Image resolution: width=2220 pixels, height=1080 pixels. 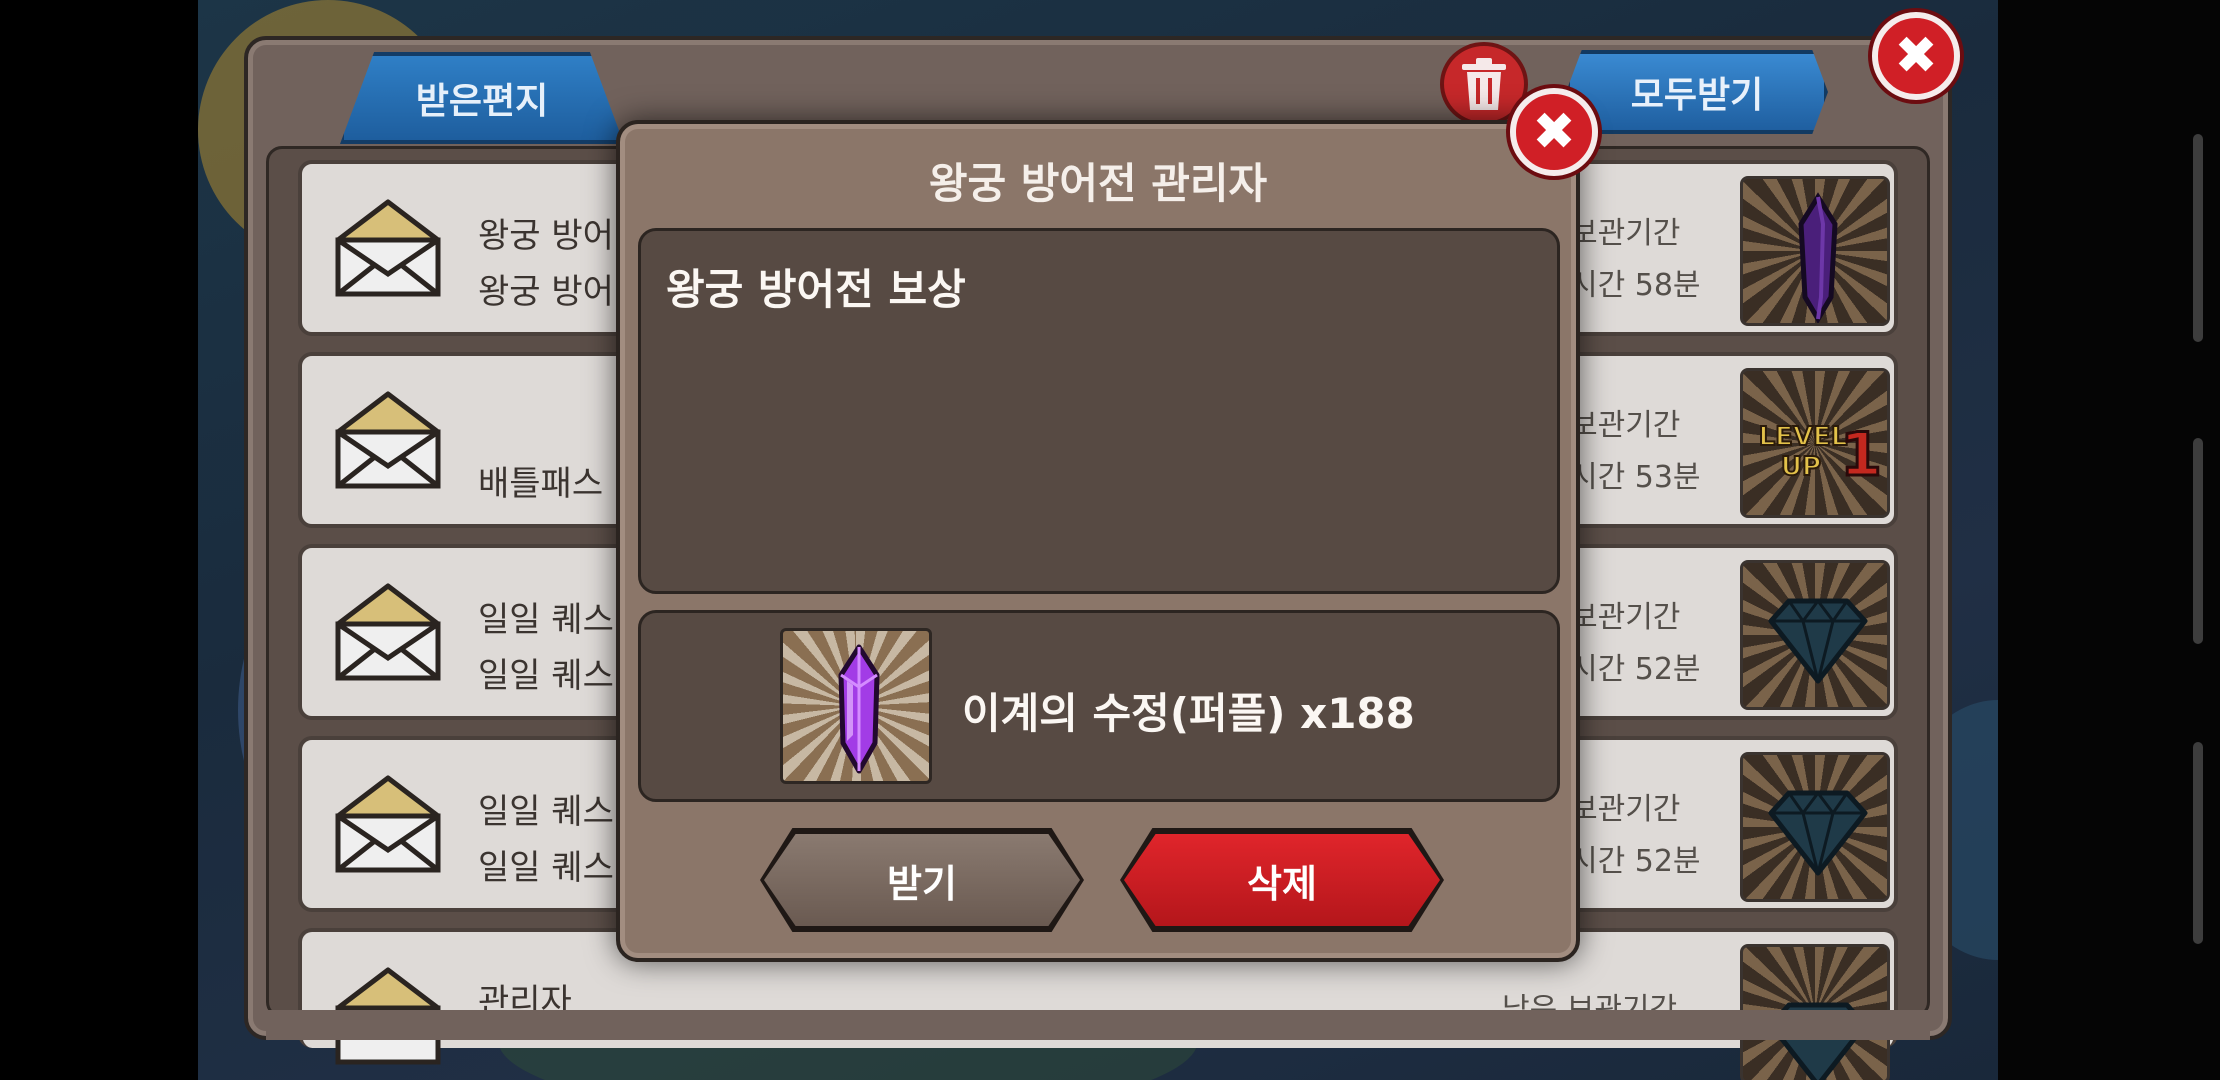 I want to click on close-icon: ✖, so click(x=1916, y=56).